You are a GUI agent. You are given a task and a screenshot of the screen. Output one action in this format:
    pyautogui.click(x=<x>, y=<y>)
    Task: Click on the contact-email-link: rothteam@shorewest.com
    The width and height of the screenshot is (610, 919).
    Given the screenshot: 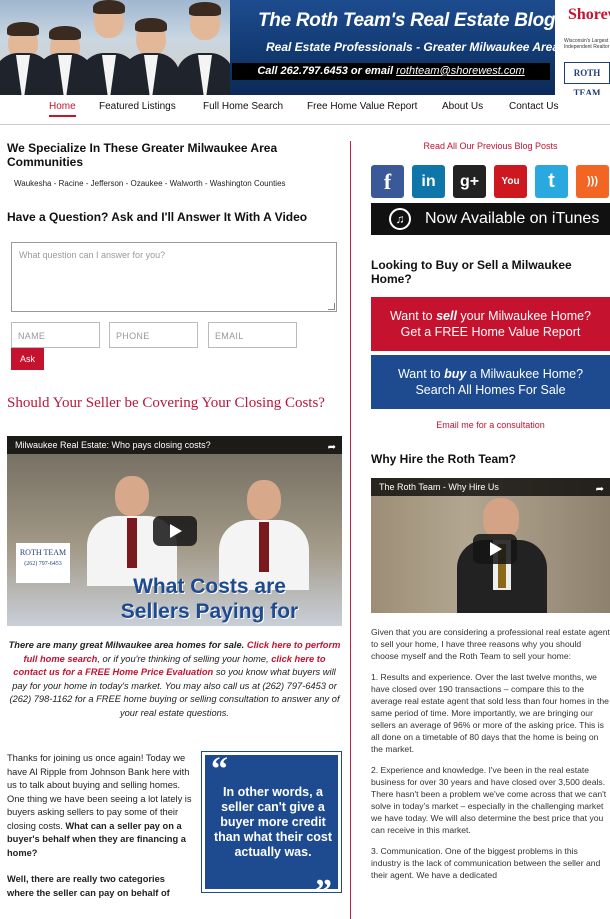 What is the action you would take?
    pyautogui.click(x=460, y=71)
    